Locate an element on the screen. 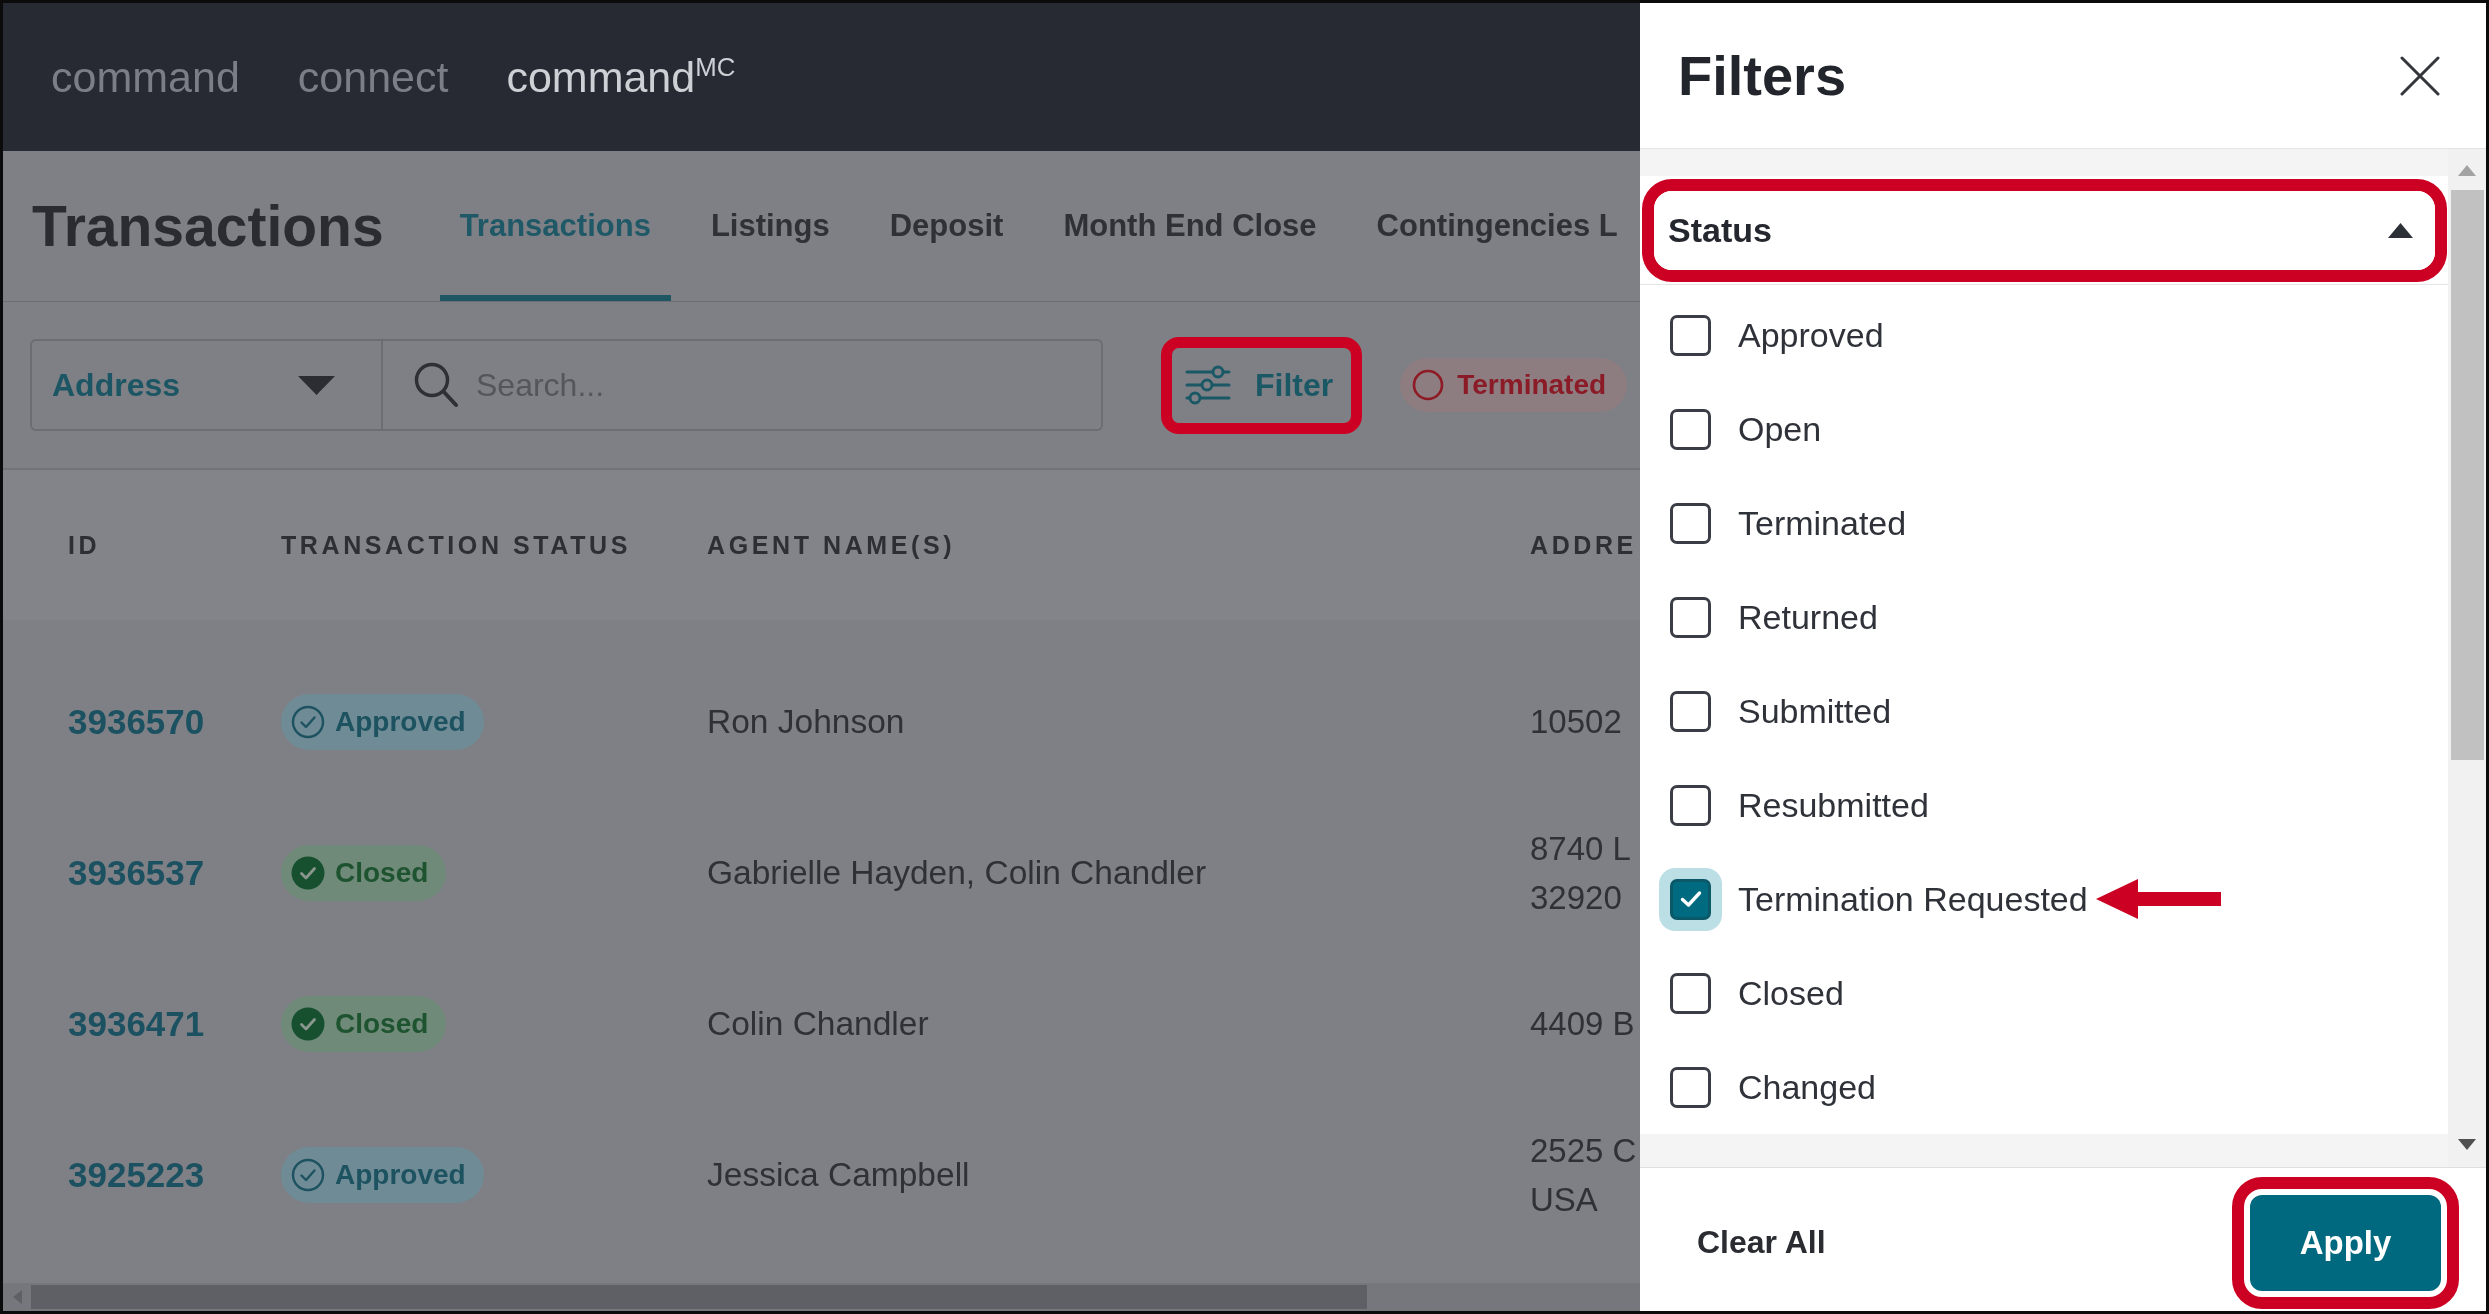 Image resolution: width=2489 pixels, height=1314 pixels. nav-link: command$^{MC}$ is located at coordinates (621, 77).